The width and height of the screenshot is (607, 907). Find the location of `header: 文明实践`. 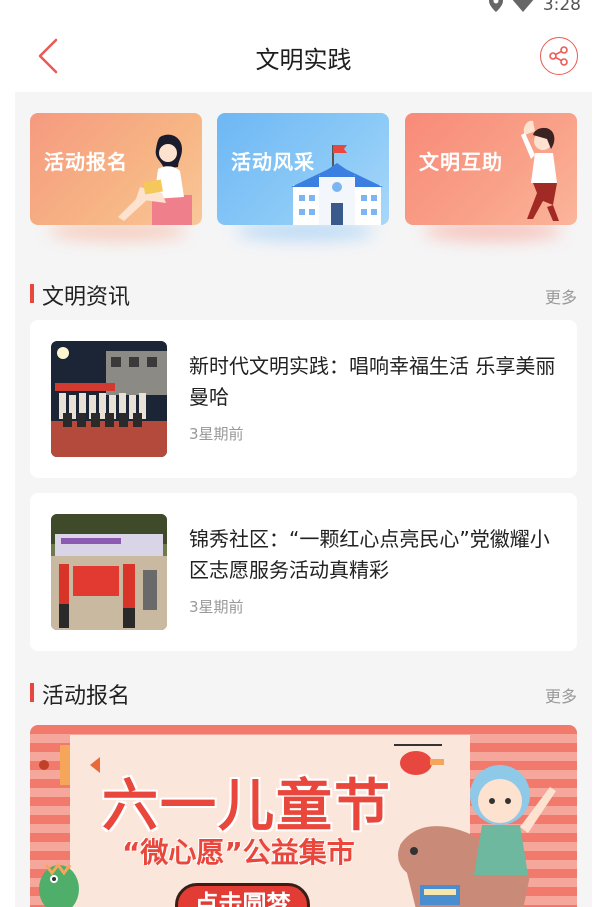

header: 文明实践 is located at coordinates (303, 57).